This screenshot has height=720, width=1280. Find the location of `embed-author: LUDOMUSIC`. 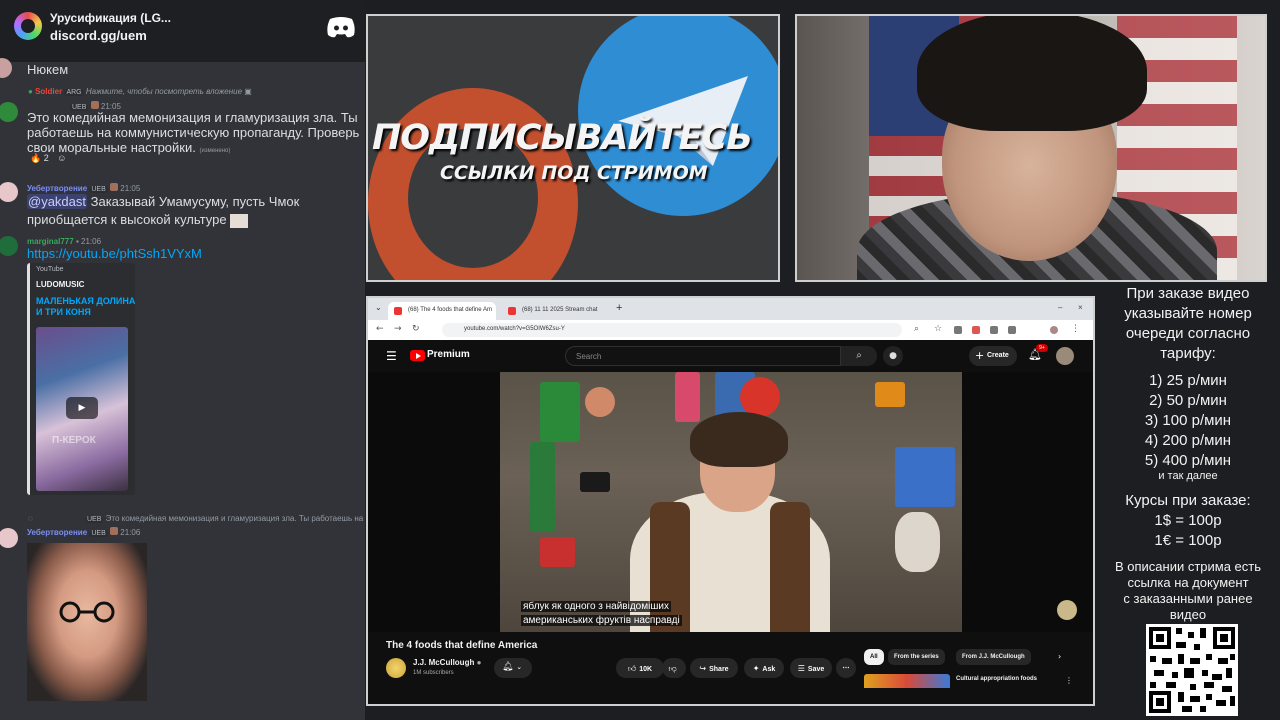

embed-author: LUDOMUSIC is located at coordinates (60, 284).